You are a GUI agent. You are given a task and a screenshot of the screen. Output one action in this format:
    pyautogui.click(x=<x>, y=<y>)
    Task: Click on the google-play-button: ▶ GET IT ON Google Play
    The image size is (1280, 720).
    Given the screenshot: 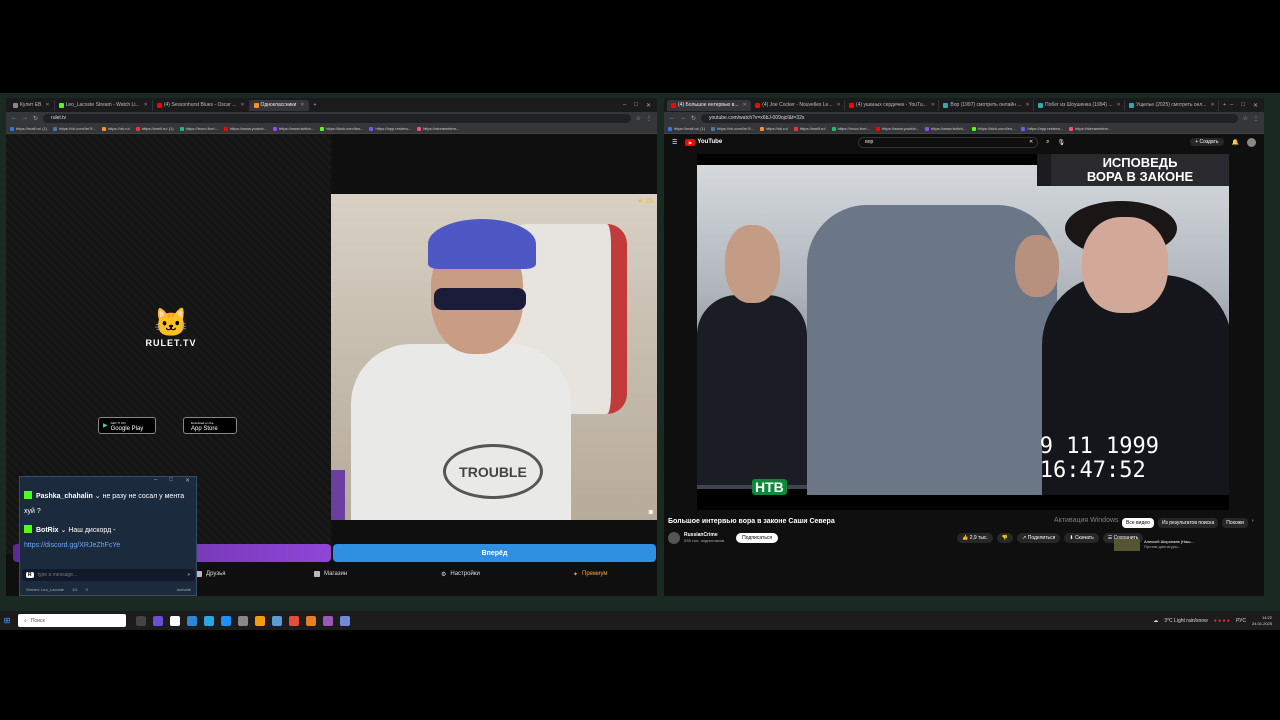 What is the action you would take?
    pyautogui.click(x=127, y=425)
    